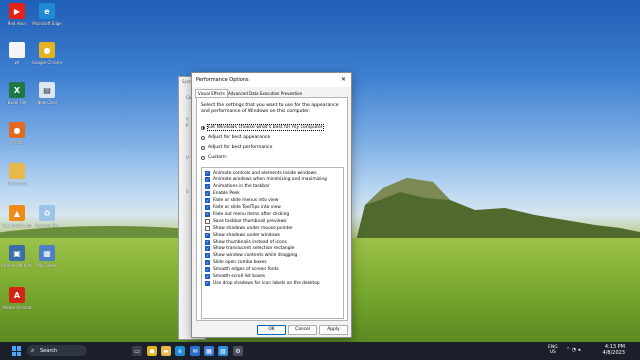 This screenshot has height=360, width=640. I want to click on tab-data-execution-prevention: Data Execution Prevention, so click(275, 93).